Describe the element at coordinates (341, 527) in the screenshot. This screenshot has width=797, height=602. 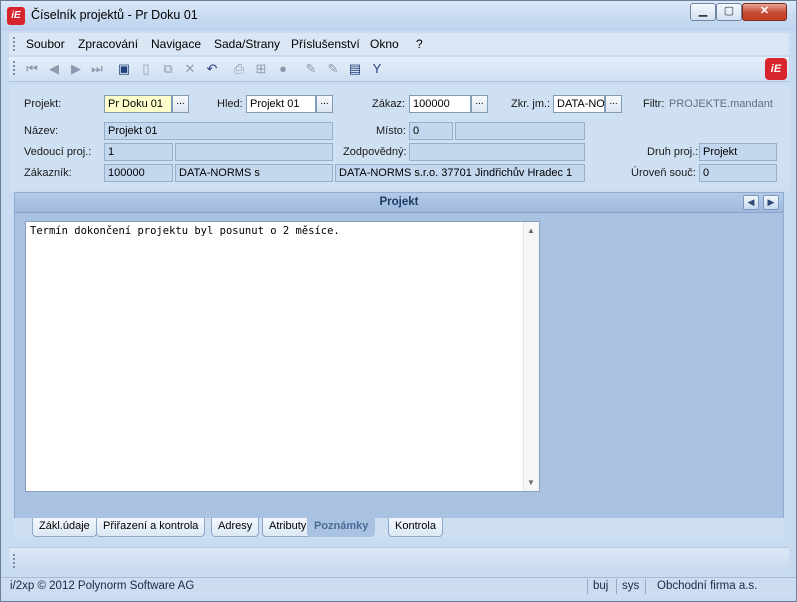
I see `tab-poznamky: Poznámky` at that location.